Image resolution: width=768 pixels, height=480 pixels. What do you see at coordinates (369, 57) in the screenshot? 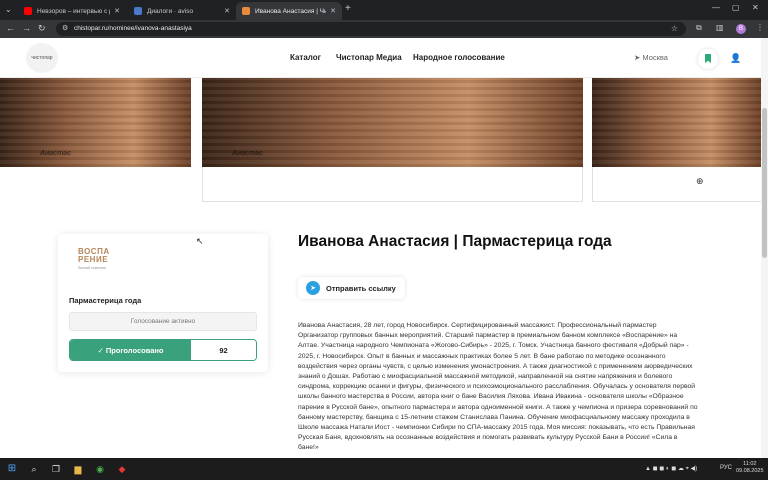
I see `nav-media: Чистопар Медиа` at bounding box center [369, 57].